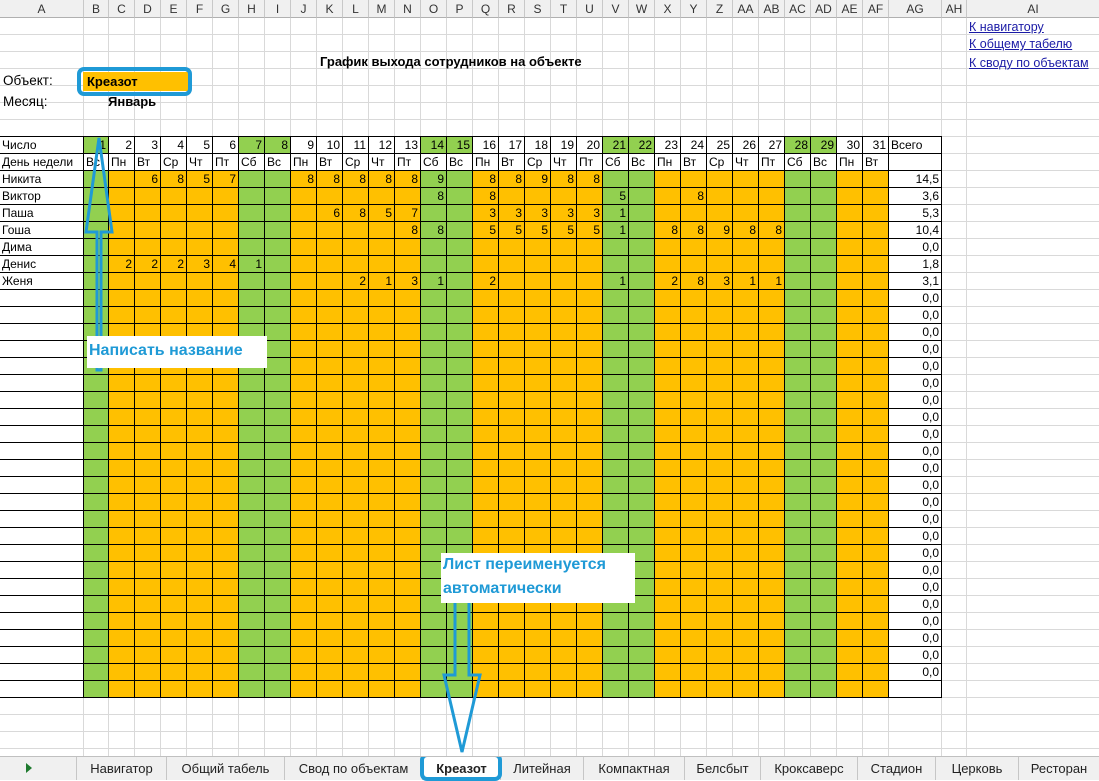  What do you see at coordinates (502, 588) in the screenshot?
I see `callout-rename-line2: автоматически` at bounding box center [502, 588].